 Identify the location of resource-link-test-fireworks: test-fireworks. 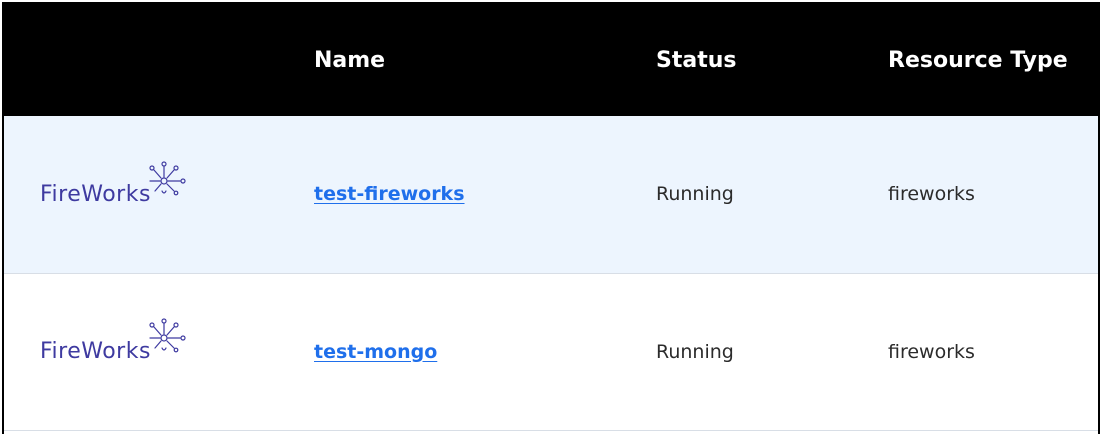
(389, 194).